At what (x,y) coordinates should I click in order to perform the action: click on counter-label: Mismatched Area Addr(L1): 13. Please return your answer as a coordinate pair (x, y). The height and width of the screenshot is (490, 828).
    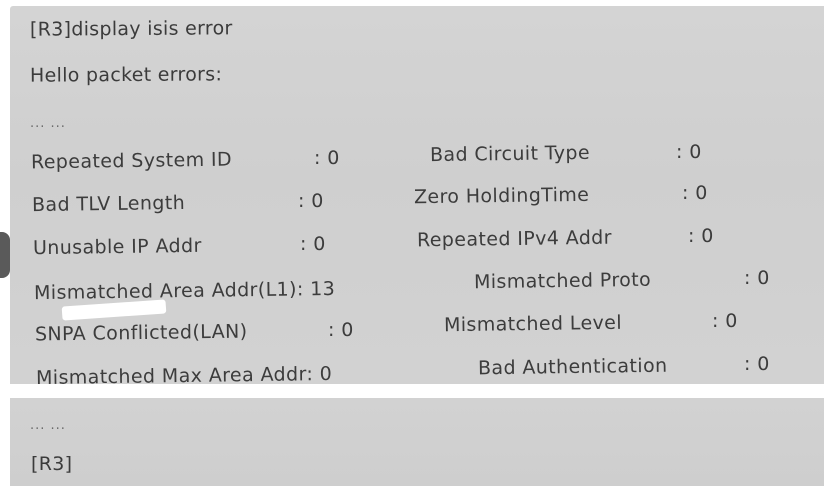
    Looking at the image, I should click on (184, 291).